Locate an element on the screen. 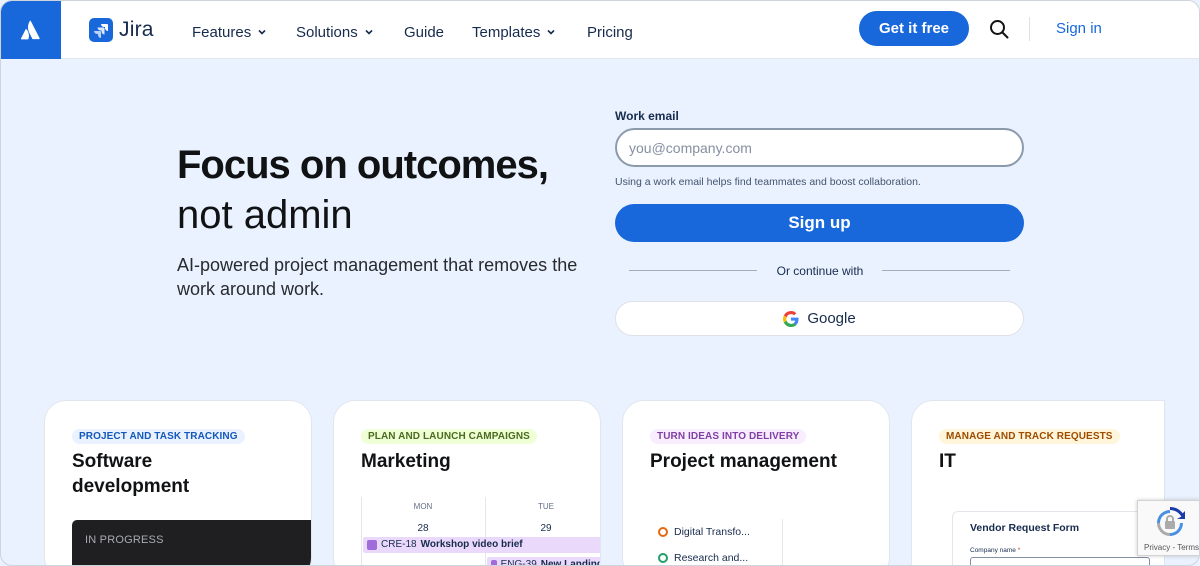 The image size is (1200, 566). atlassian-logo is located at coordinates (31, 30).